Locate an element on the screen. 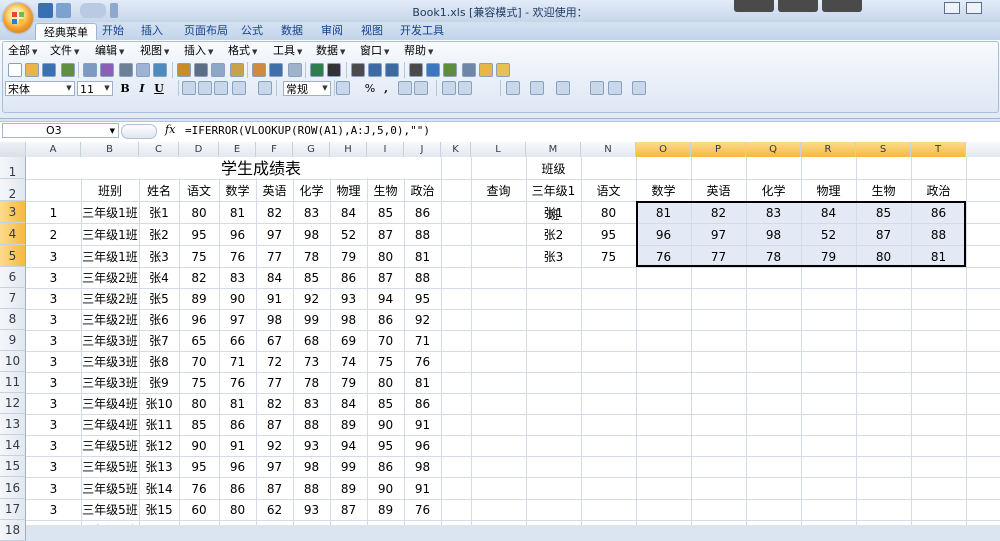  decrease-indent-icon is located at coordinates (449, 88).